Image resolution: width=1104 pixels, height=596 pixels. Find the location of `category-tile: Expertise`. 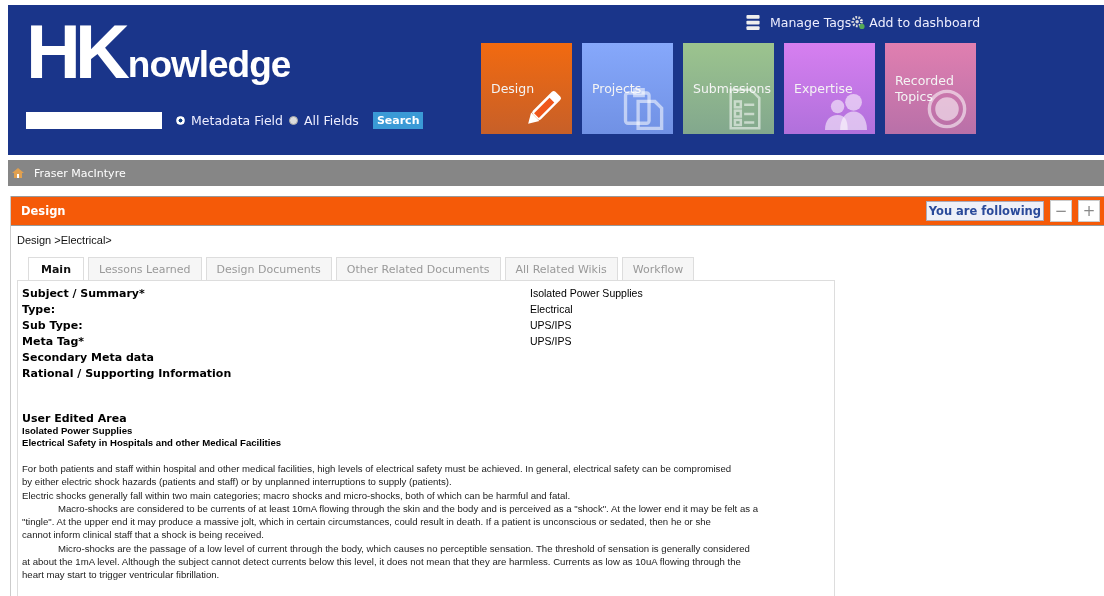

category-tile: Expertise is located at coordinates (829, 88).